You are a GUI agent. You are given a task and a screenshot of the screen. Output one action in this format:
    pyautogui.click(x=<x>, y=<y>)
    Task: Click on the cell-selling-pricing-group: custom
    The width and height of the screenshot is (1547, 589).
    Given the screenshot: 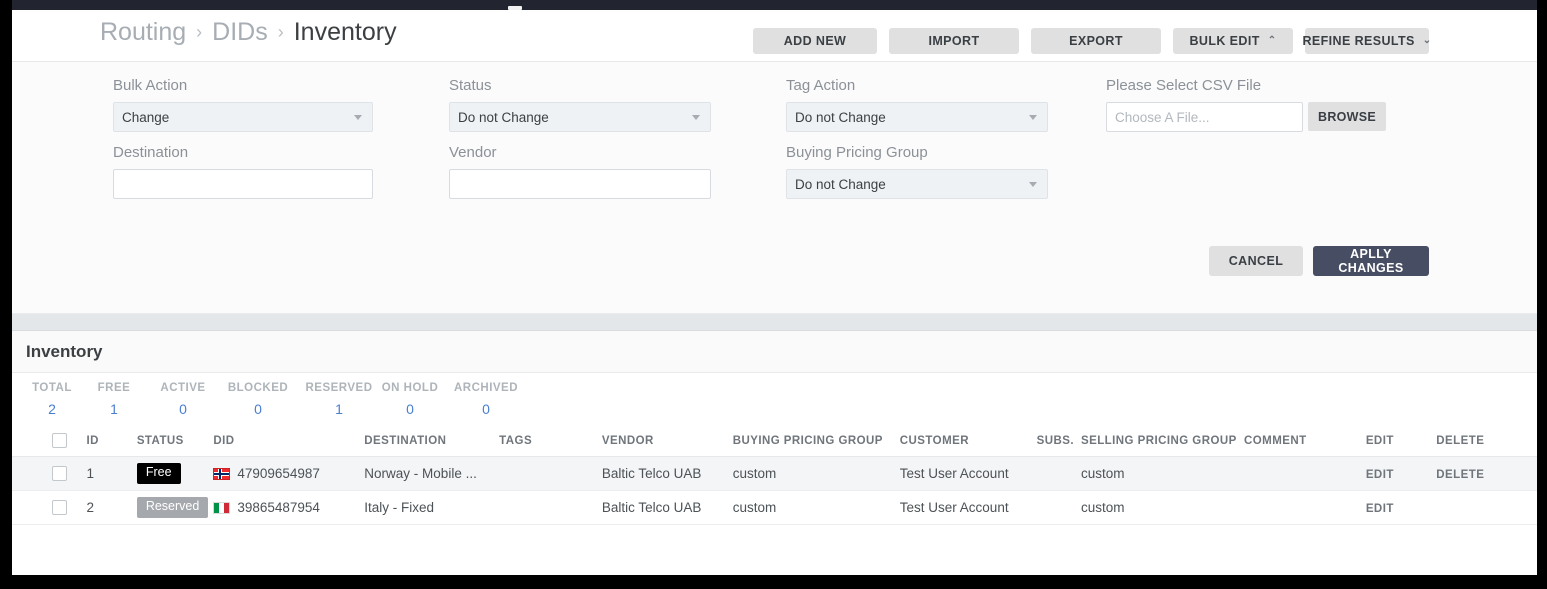 What is the action you would take?
    pyautogui.click(x=1162, y=473)
    